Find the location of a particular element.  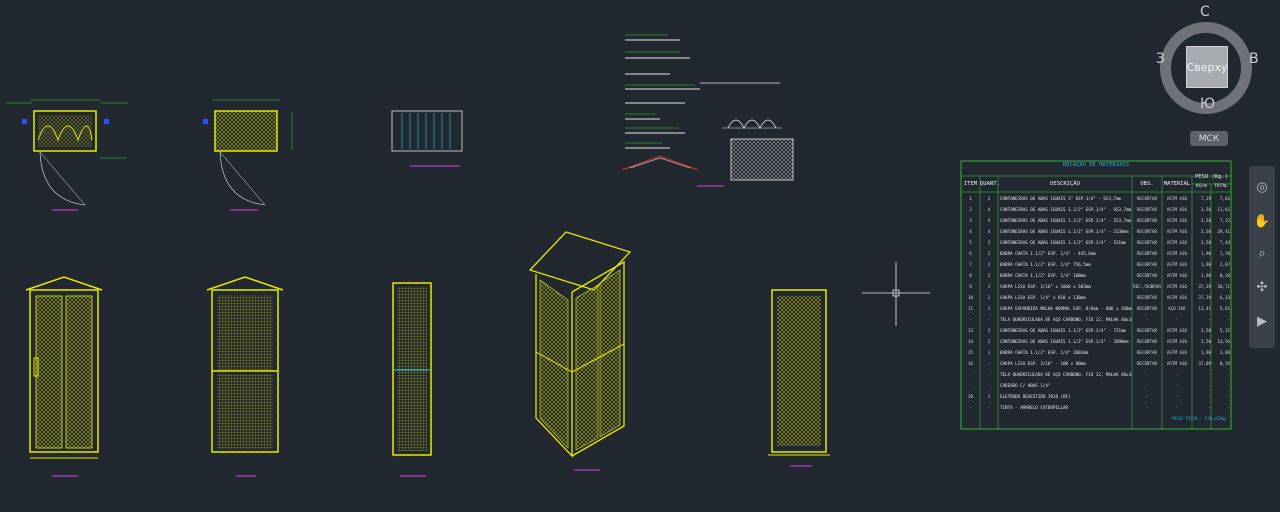

orbit-icon: ✣ is located at coordinates (1262, 287).